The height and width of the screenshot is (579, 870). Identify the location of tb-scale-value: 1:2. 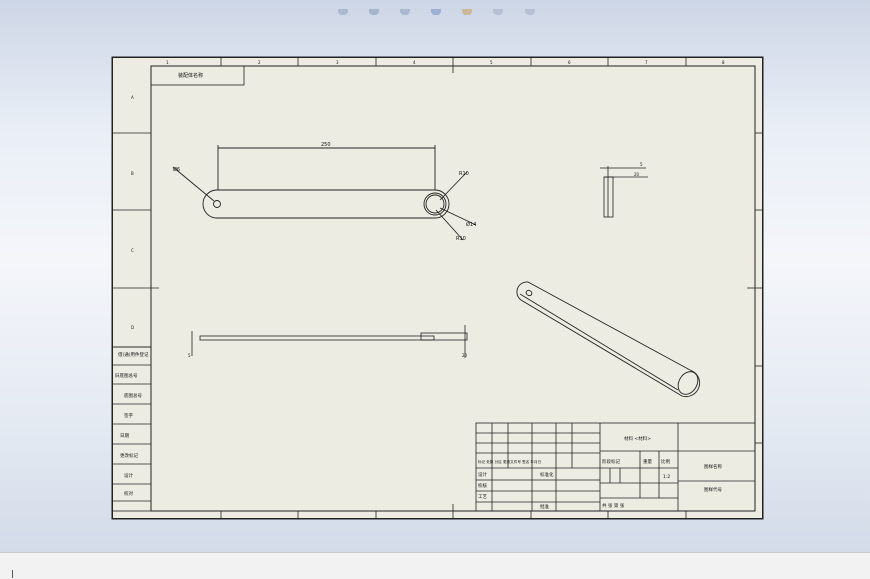
(666, 477).